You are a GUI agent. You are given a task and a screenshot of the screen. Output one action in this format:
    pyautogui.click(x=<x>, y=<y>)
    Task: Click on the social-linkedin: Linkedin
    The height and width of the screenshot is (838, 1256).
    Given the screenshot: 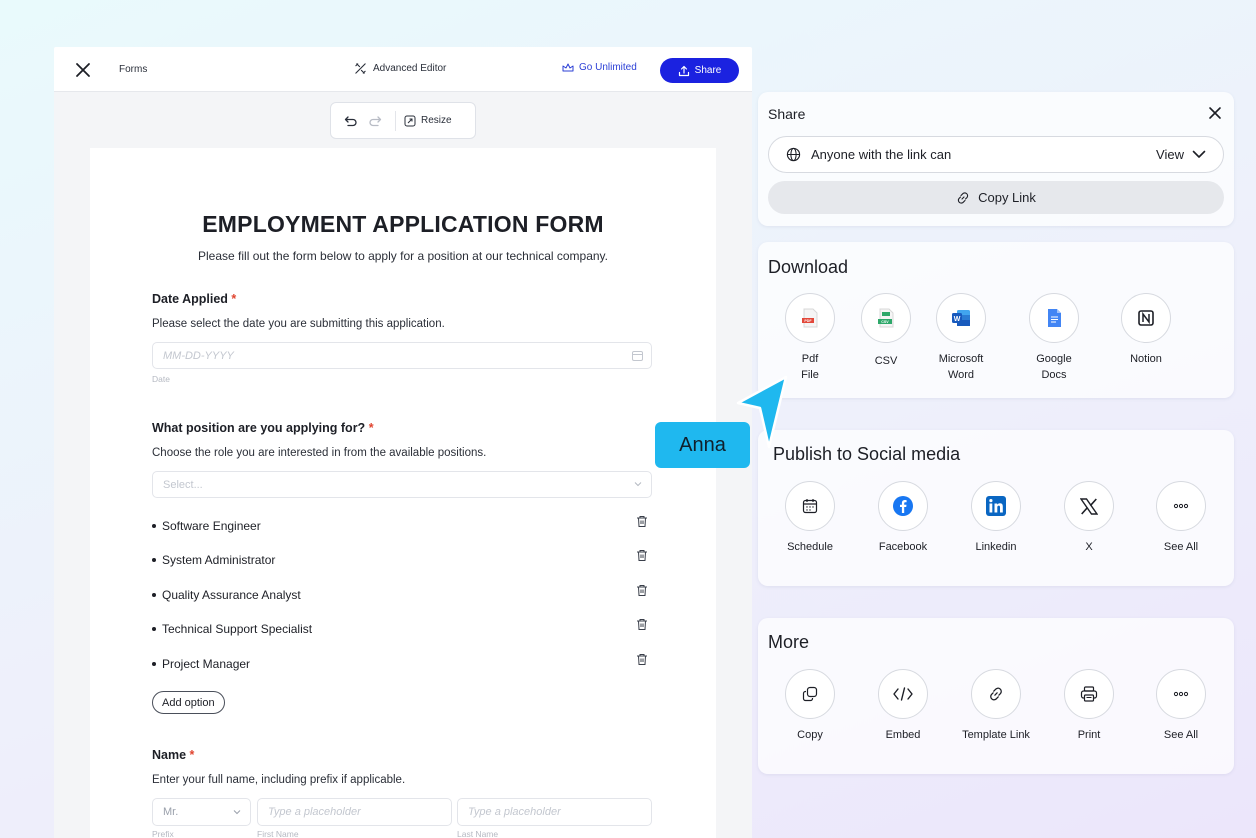 What is the action you would take?
    pyautogui.click(x=996, y=518)
    